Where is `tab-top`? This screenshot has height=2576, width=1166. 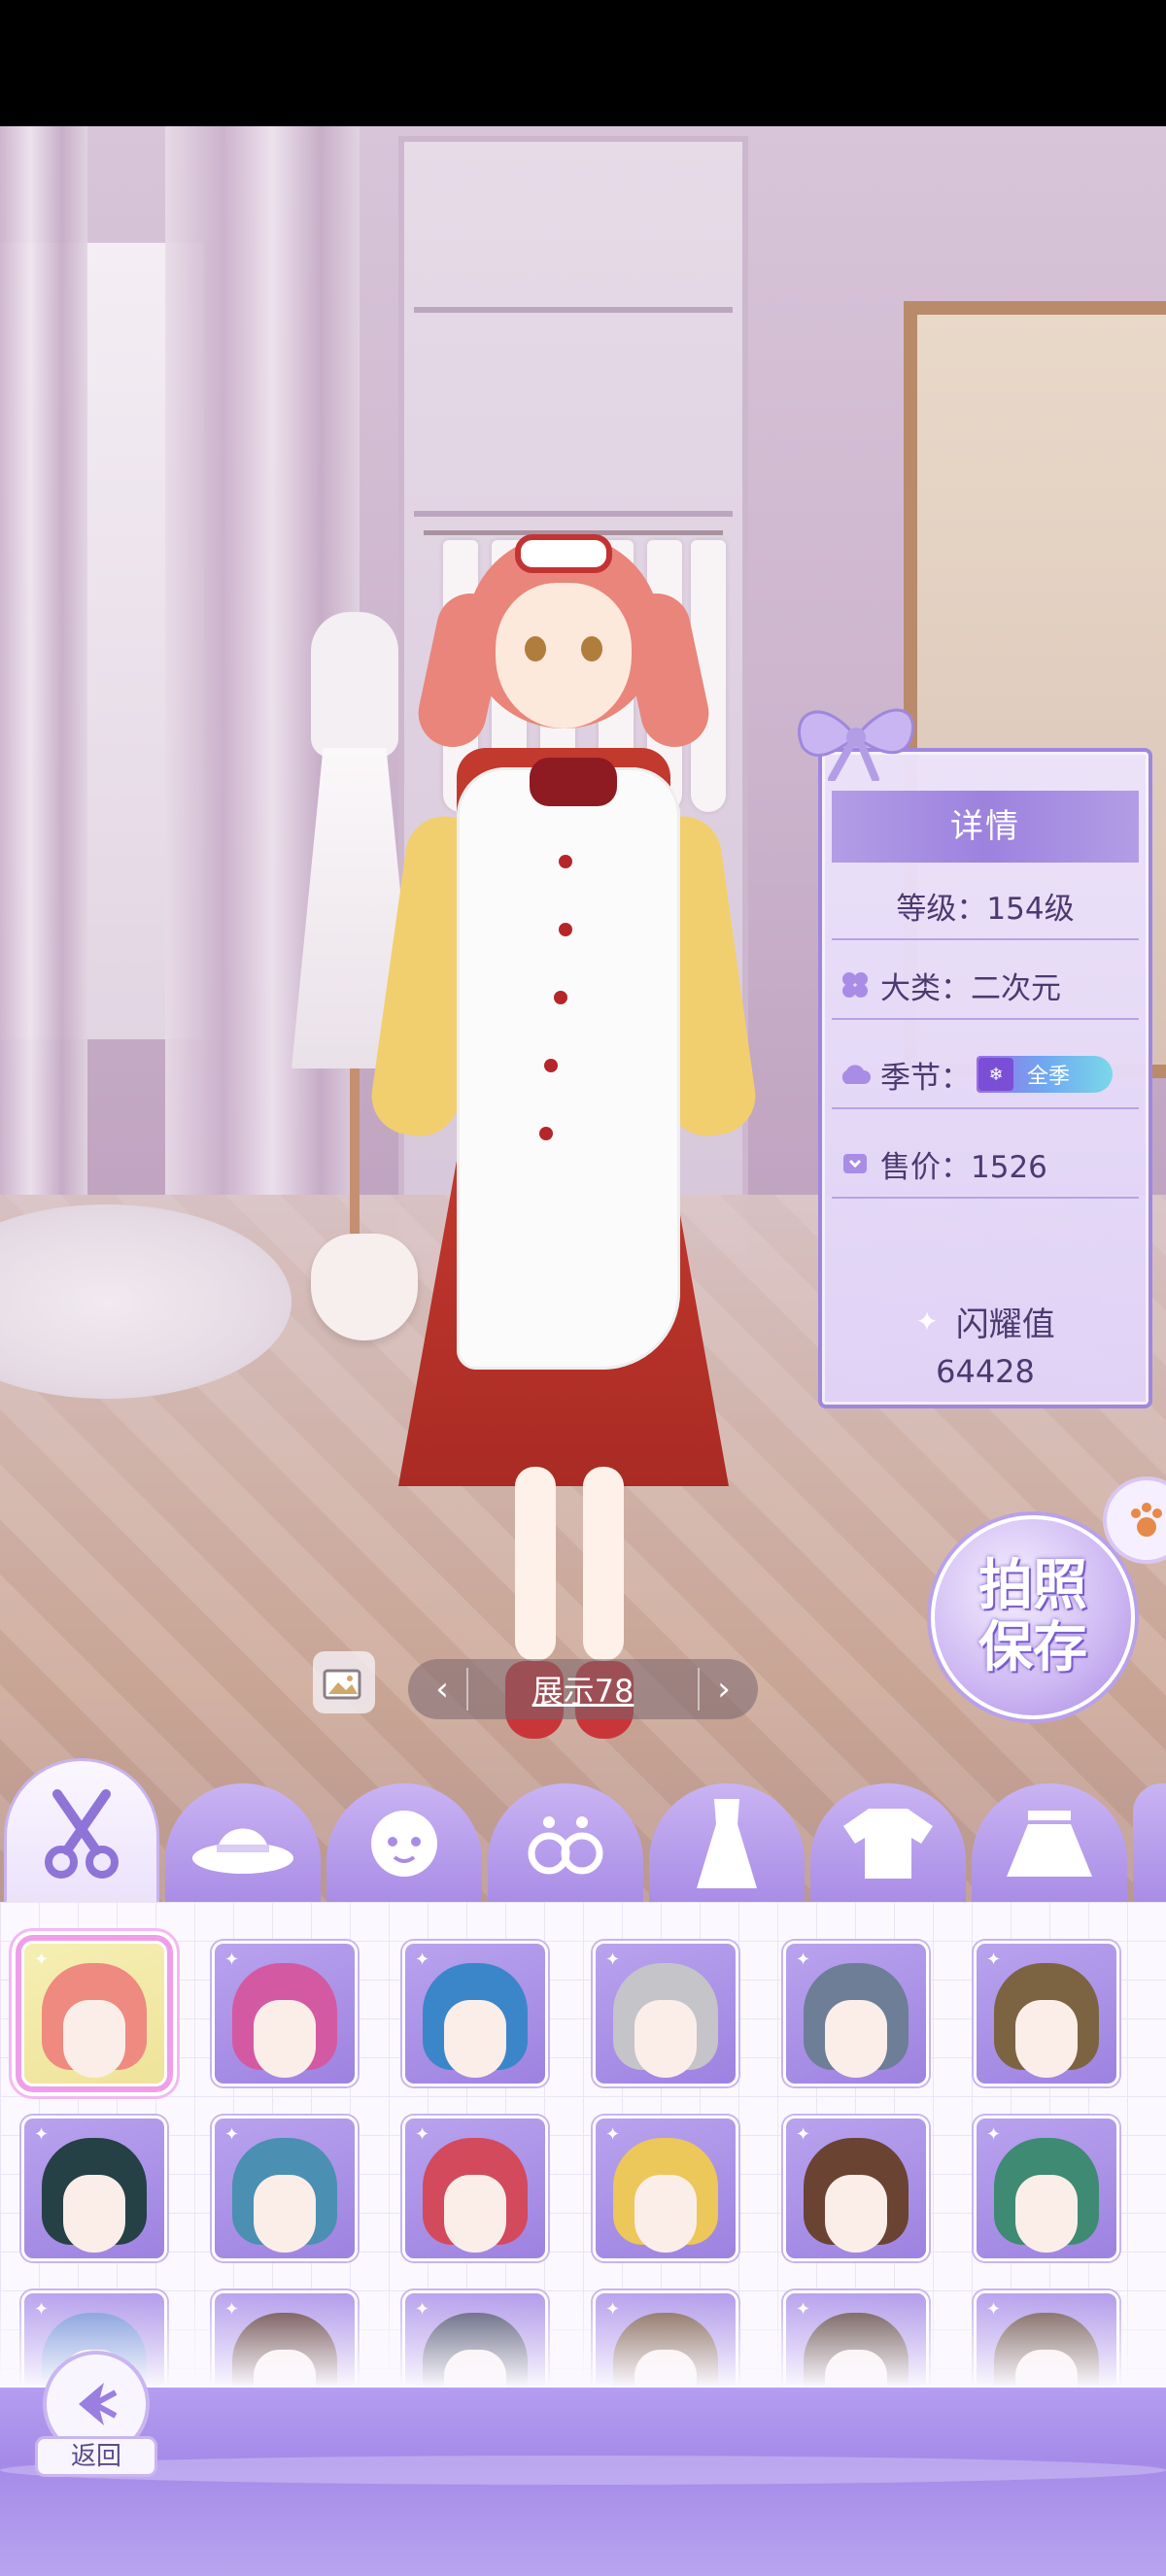 tab-top is located at coordinates (888, 1843).